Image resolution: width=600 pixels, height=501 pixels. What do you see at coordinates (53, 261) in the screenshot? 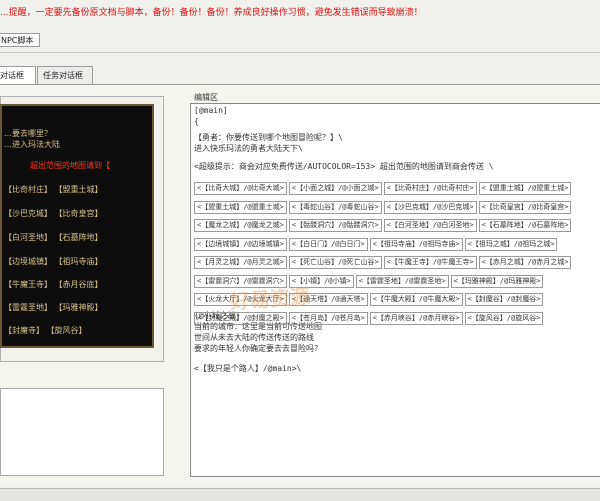
I see `preview-line: 【边境城镇】 【祖玛寺庙】` at bounding box center [53, 261].